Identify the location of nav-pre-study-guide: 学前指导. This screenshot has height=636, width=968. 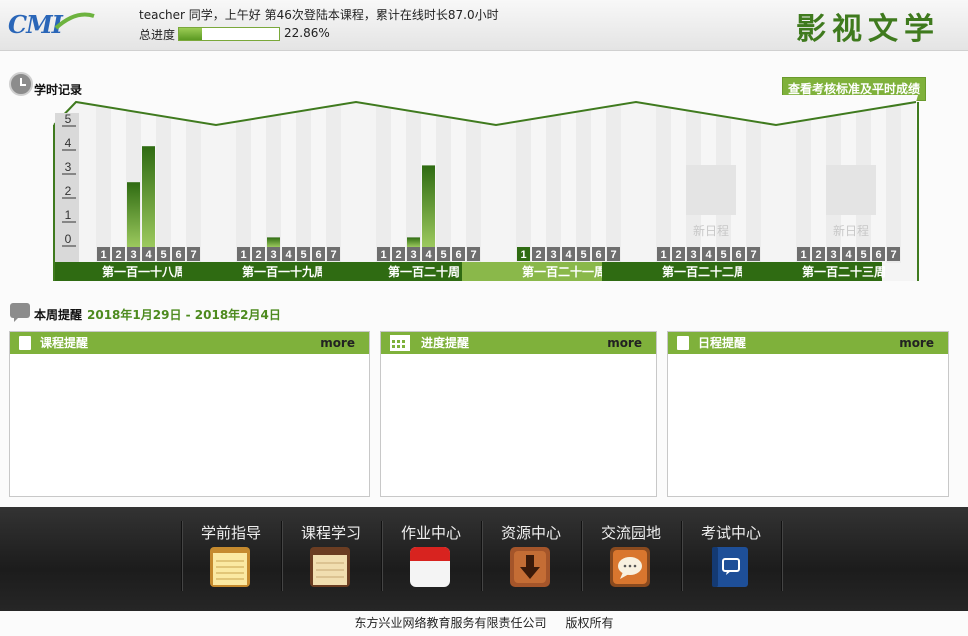
(231, 561).